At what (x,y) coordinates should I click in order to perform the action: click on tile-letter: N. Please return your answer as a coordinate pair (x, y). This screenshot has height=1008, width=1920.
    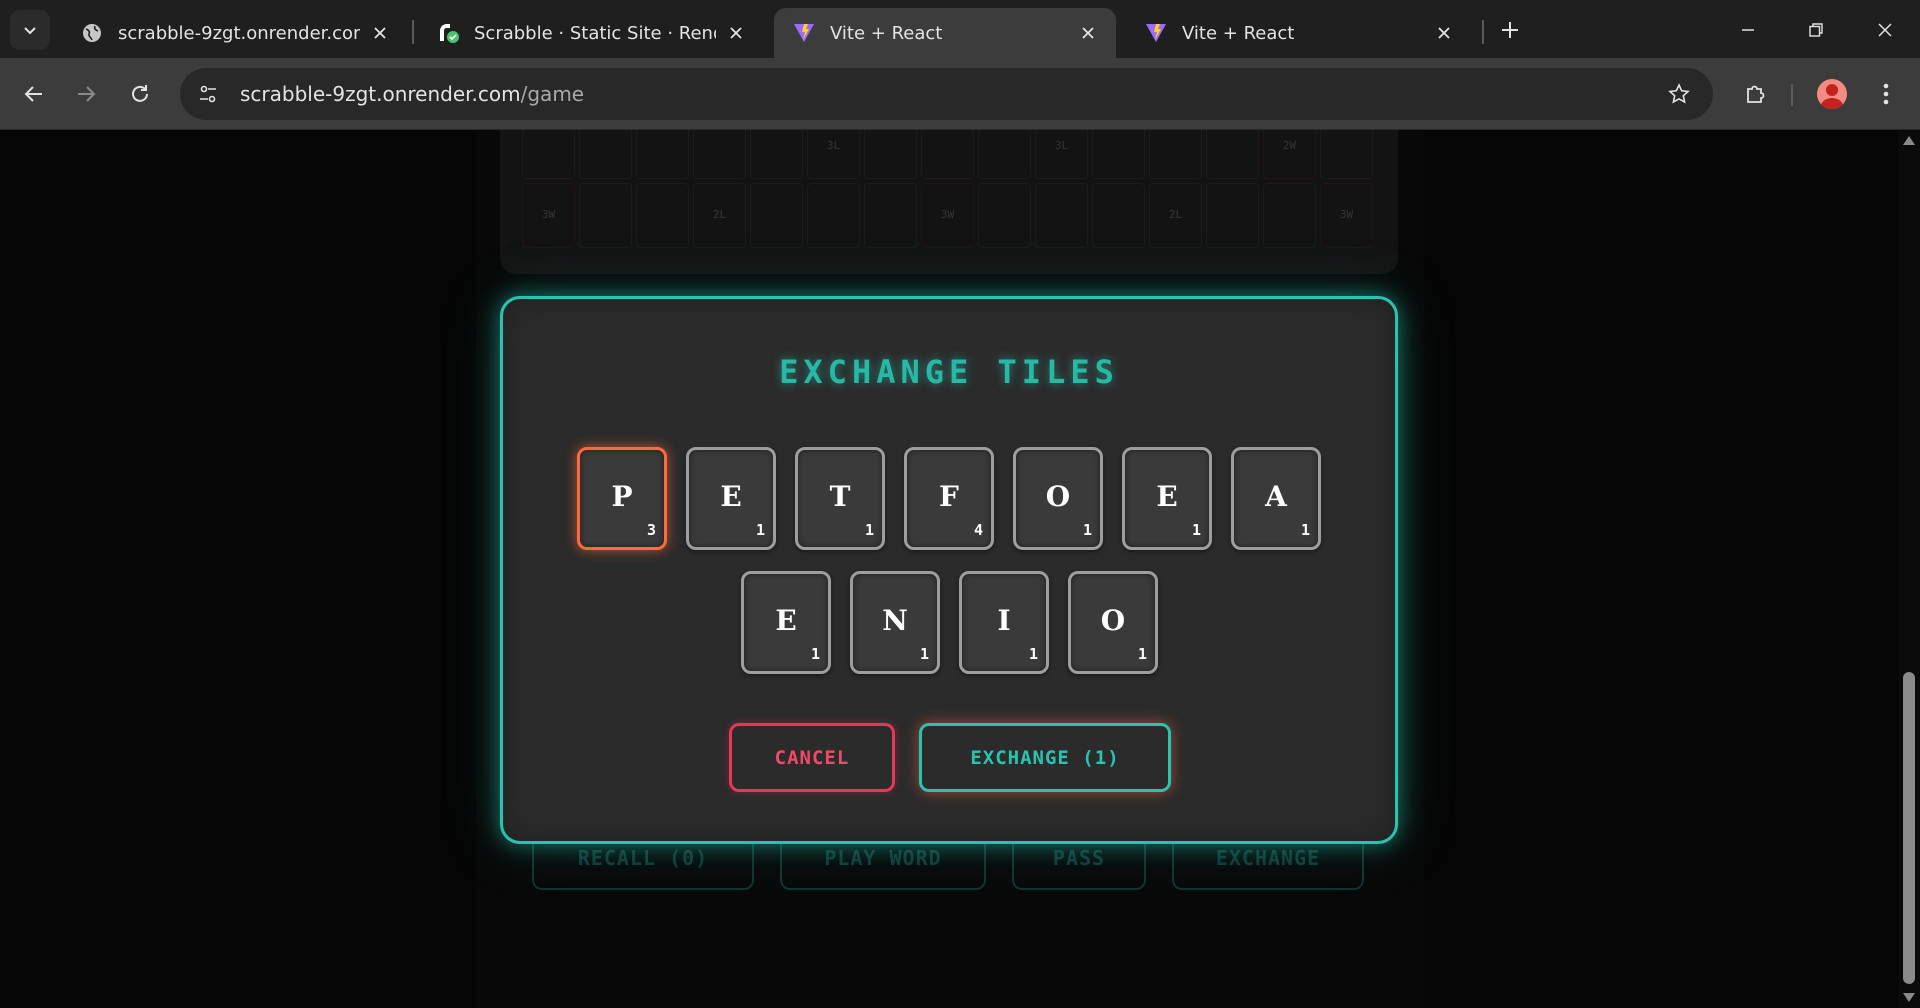
    Looking at the image, I should click on (895, 620).